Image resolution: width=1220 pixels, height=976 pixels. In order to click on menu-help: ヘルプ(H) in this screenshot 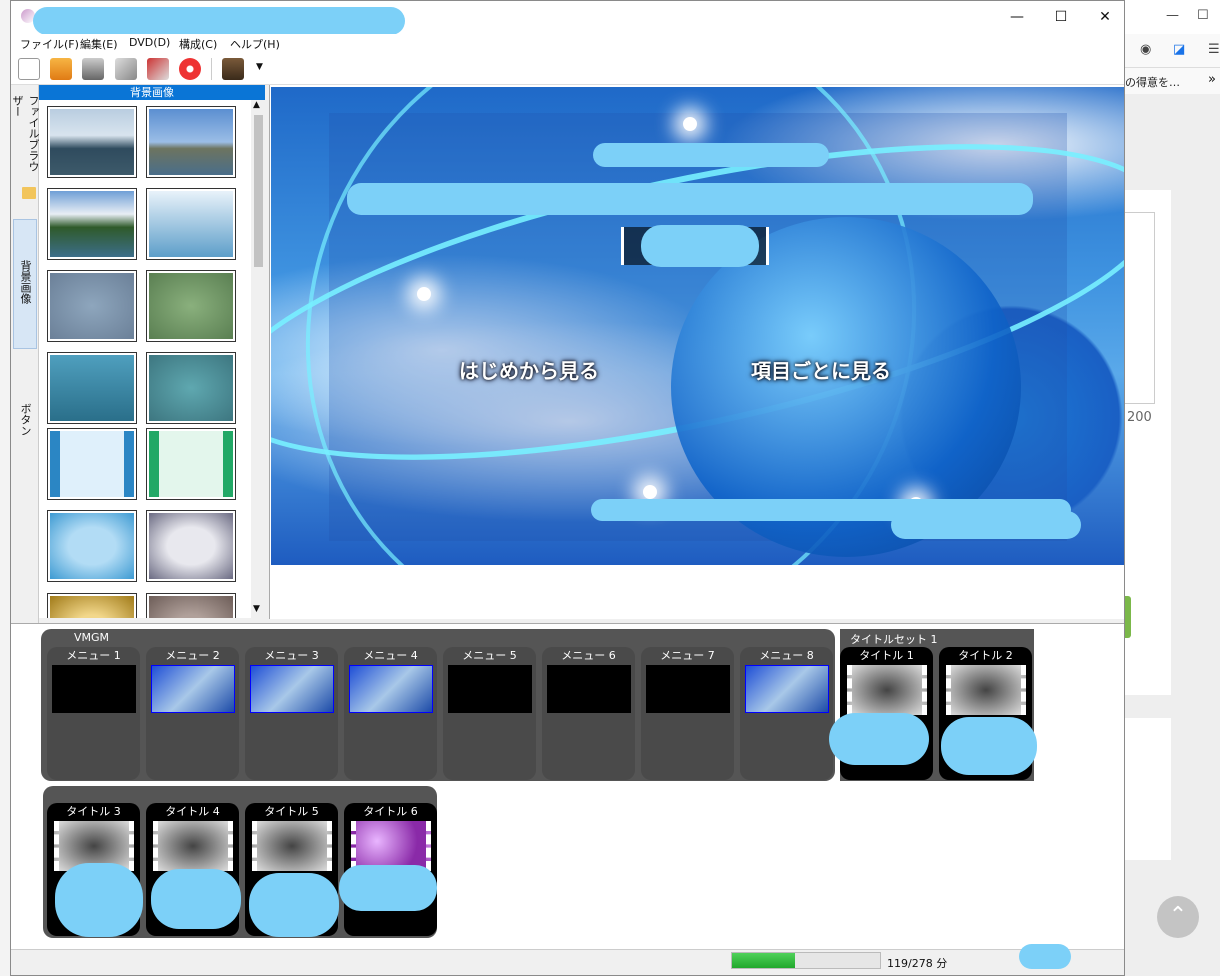, I will do `click(255, 44)`.